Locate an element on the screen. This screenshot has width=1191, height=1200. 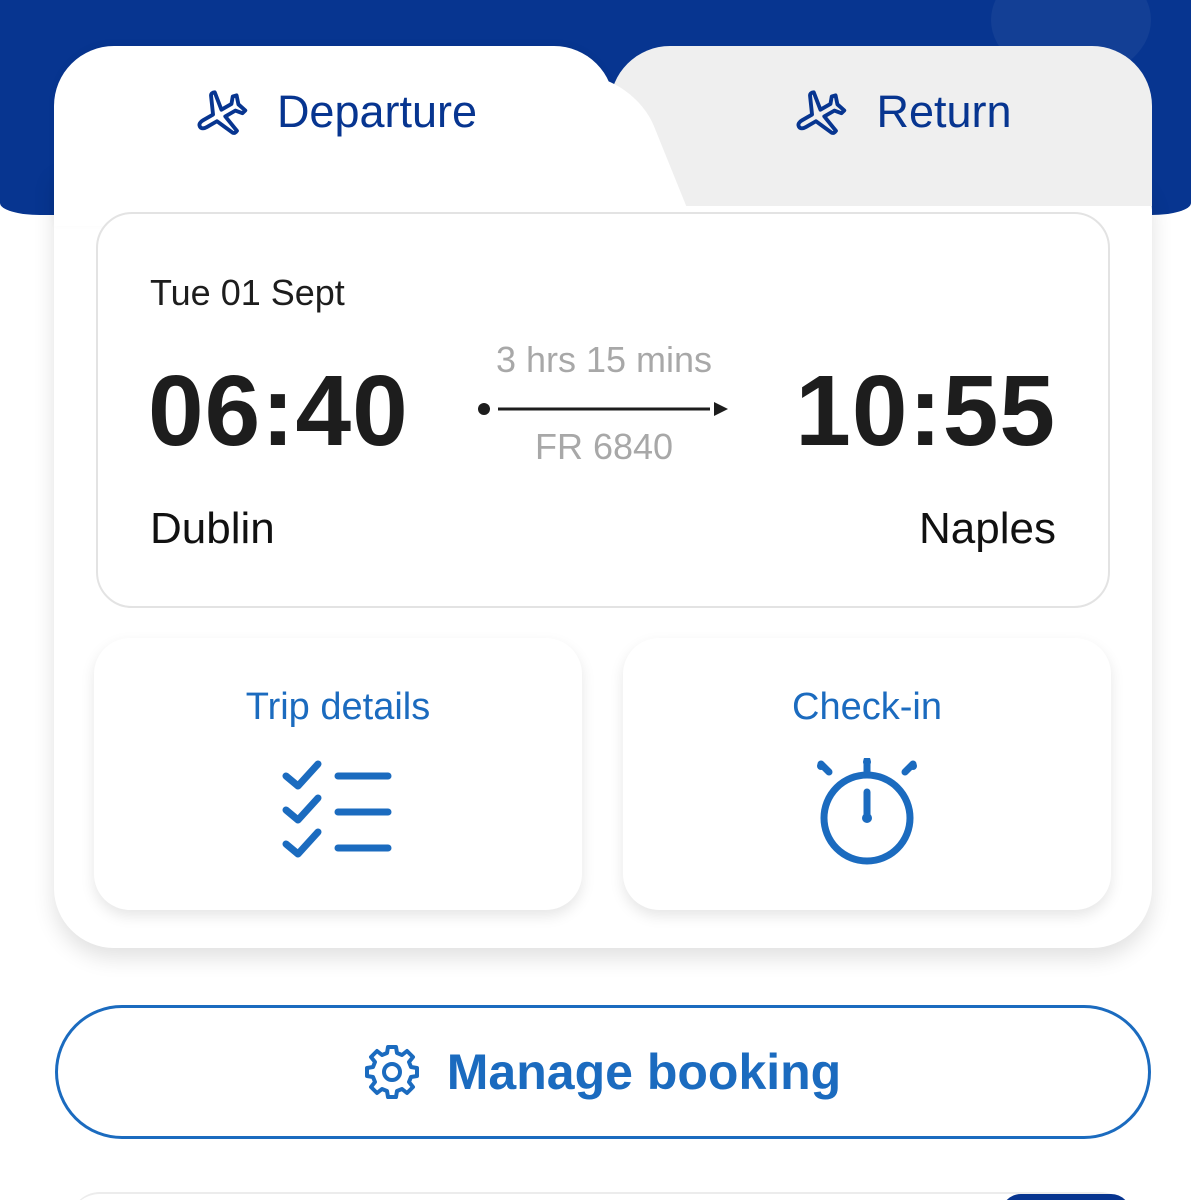
tab-return-label: Return is located at coordinates (944, 111).